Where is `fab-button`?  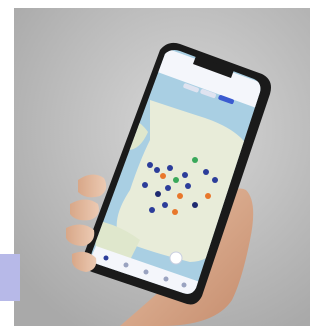 fab-button is located at coordinates (176, 258).